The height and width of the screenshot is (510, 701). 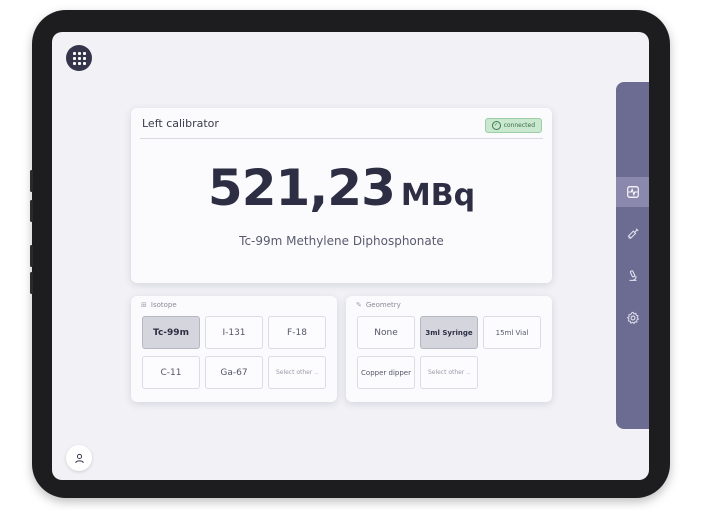 I want to click on geometry-option-3ml-syringe: 3ml Syringe, so click(x=449, y=332).